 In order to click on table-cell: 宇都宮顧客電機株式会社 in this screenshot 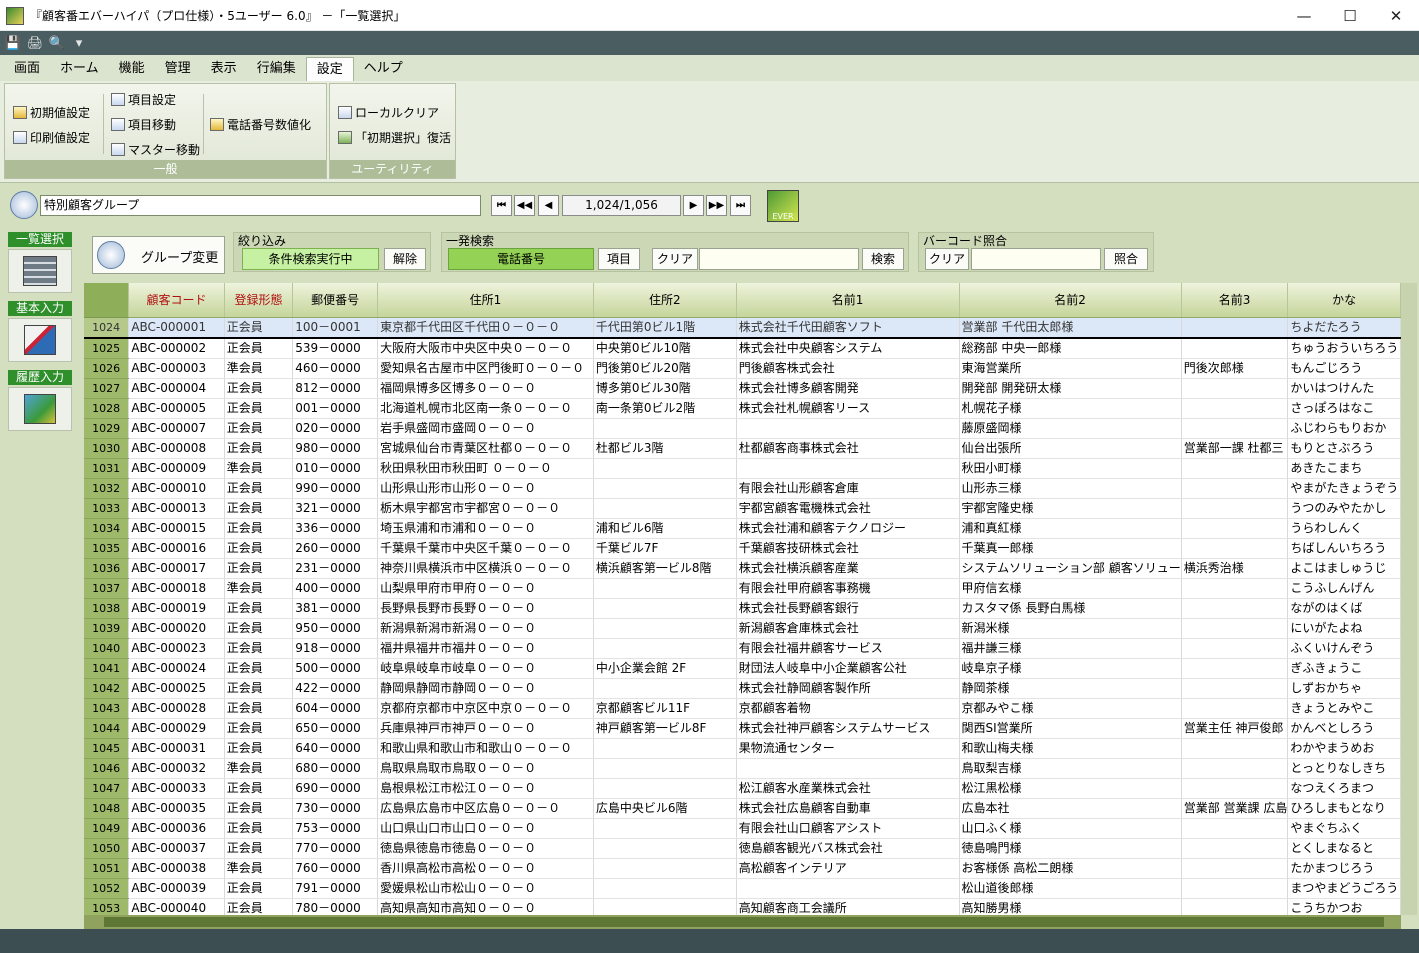, I will do `click(848, 508)`.